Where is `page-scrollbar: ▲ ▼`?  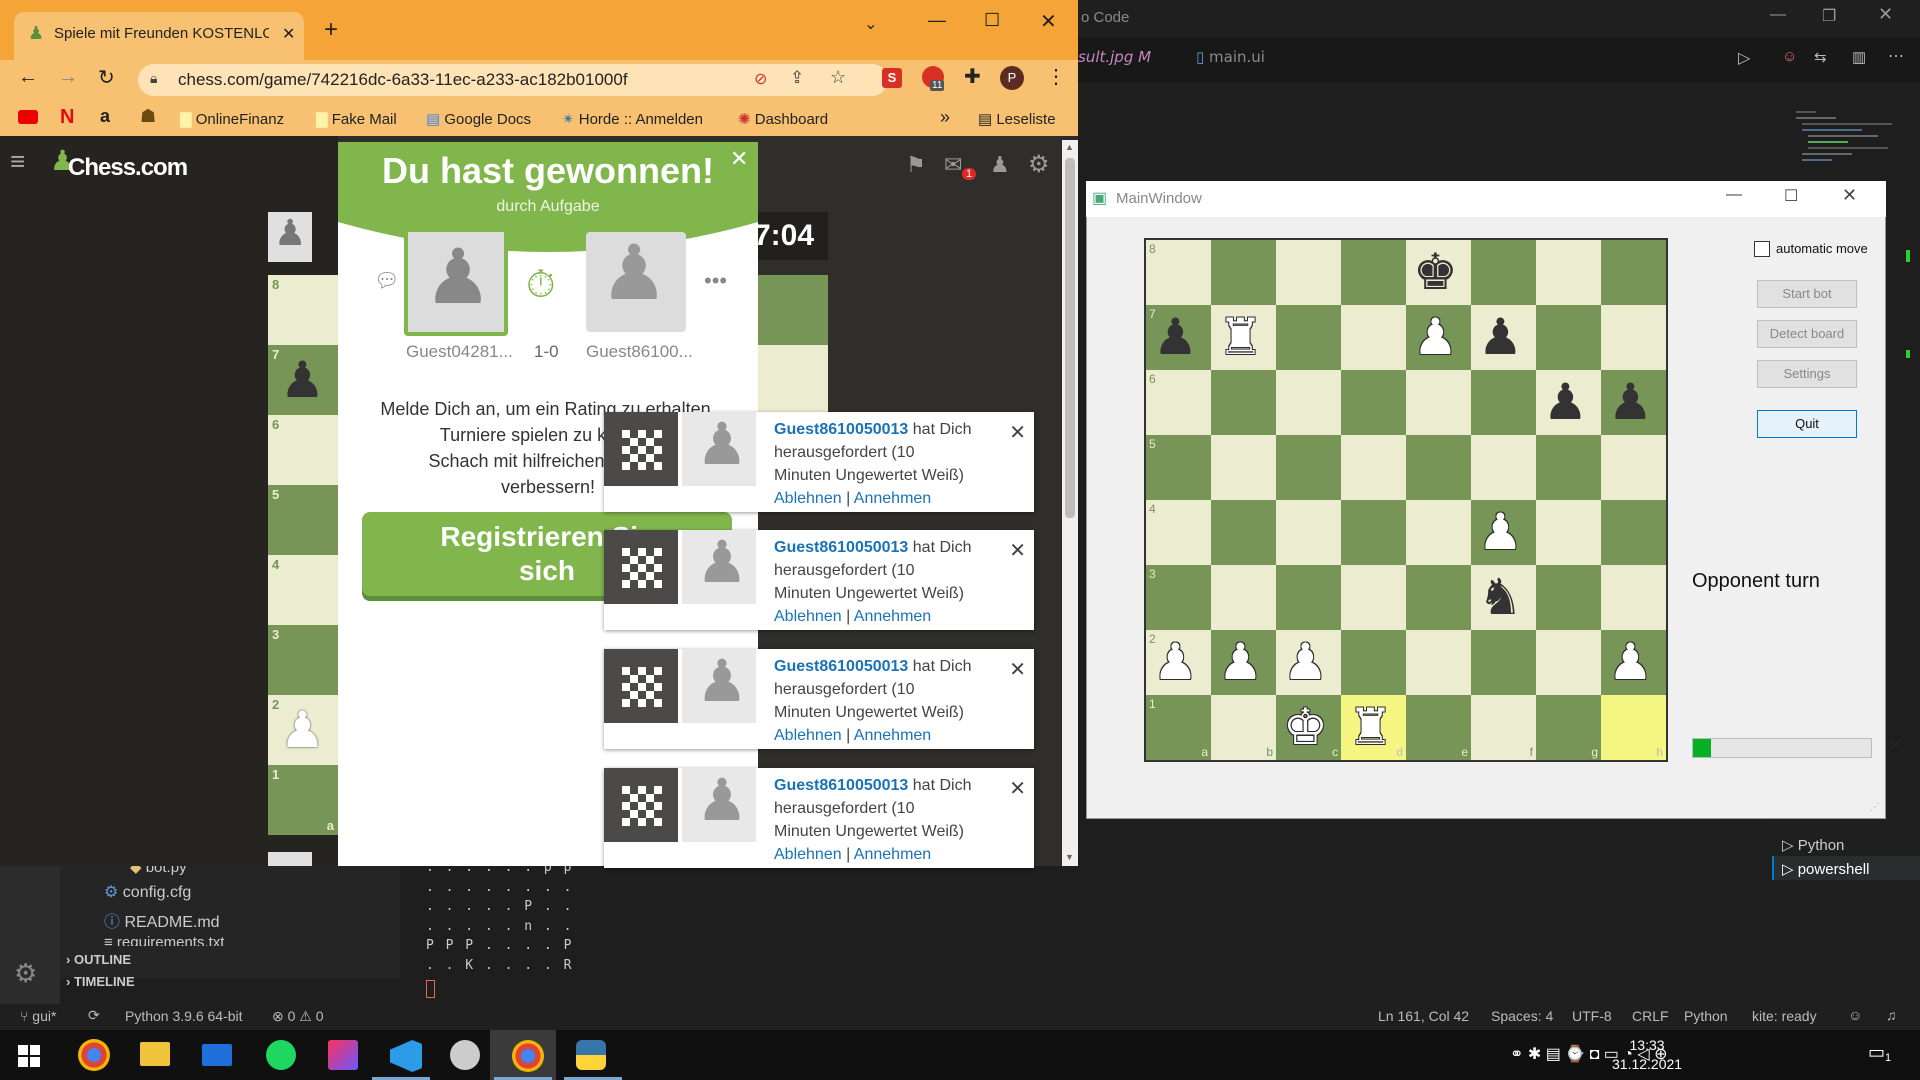
page-scrollbar: ▲ ▼ is located at coordinates (1070, 503).